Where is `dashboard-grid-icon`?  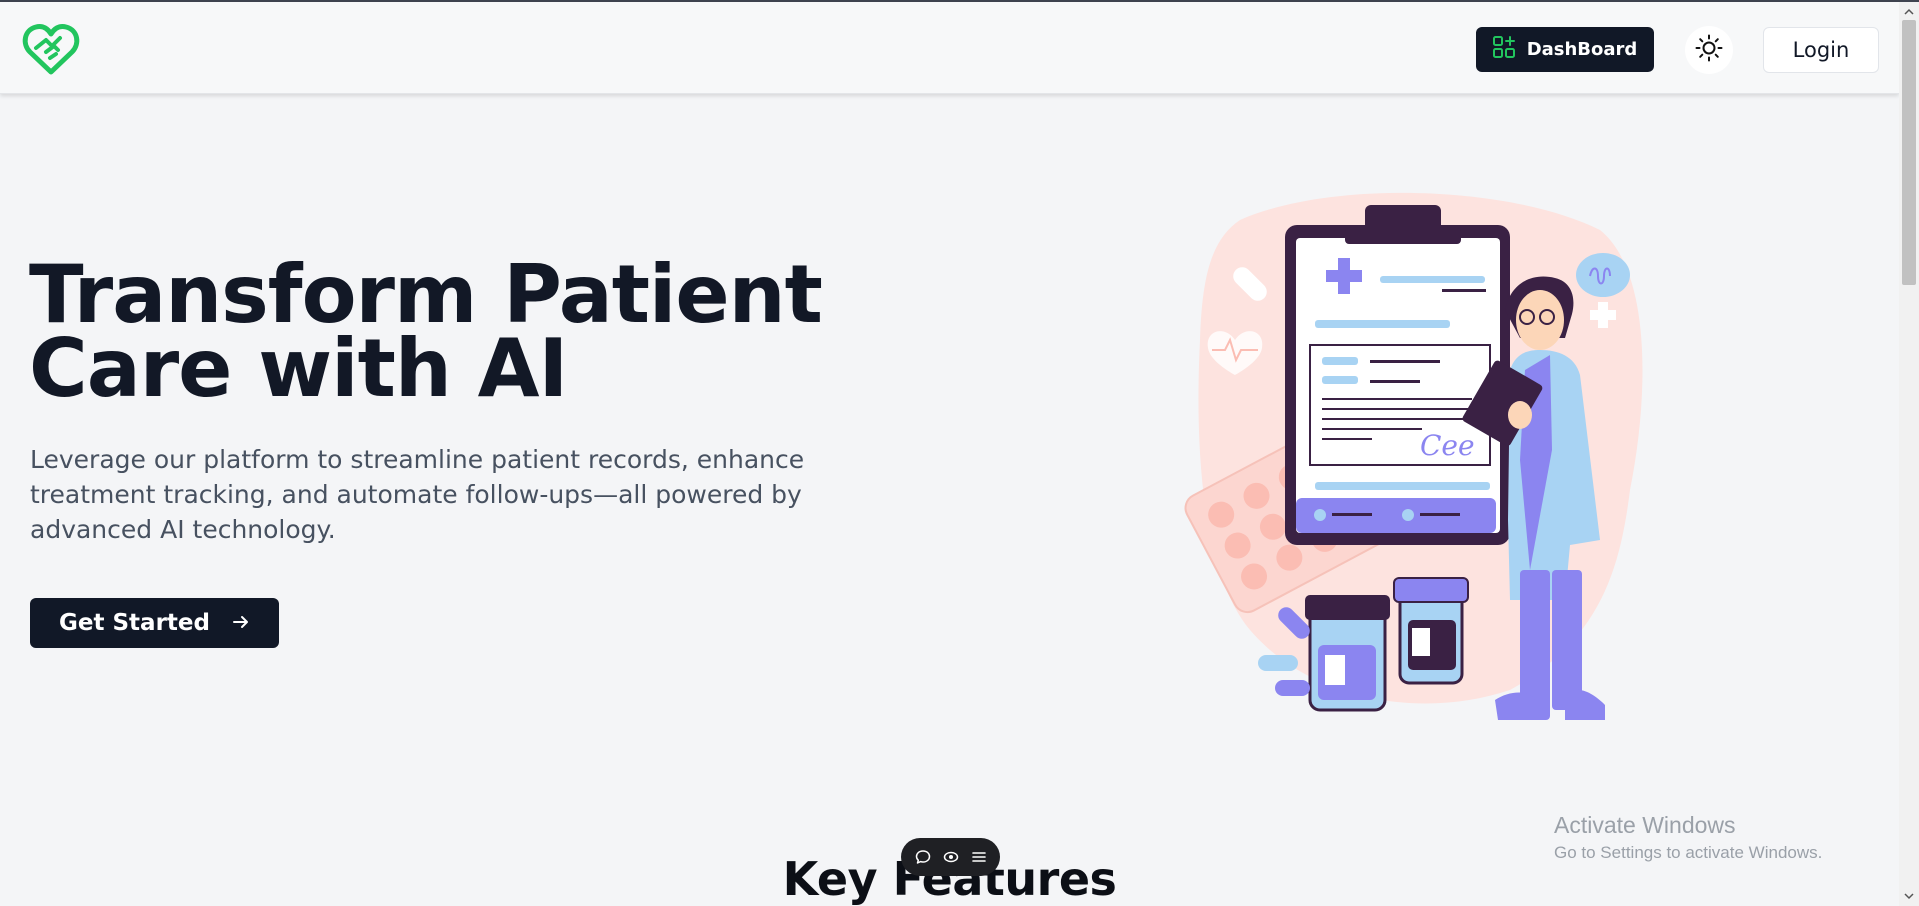 dashboard-grid-icon is located at coordinates (1503, 49).